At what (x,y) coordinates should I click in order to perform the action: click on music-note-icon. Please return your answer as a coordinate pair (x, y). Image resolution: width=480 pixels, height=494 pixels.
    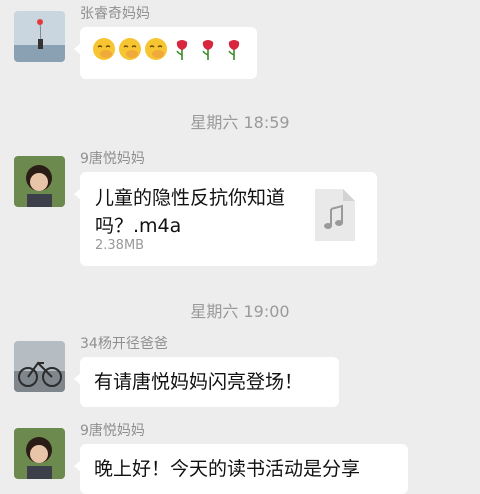
    Looking at the image, I should click on (335, 215).